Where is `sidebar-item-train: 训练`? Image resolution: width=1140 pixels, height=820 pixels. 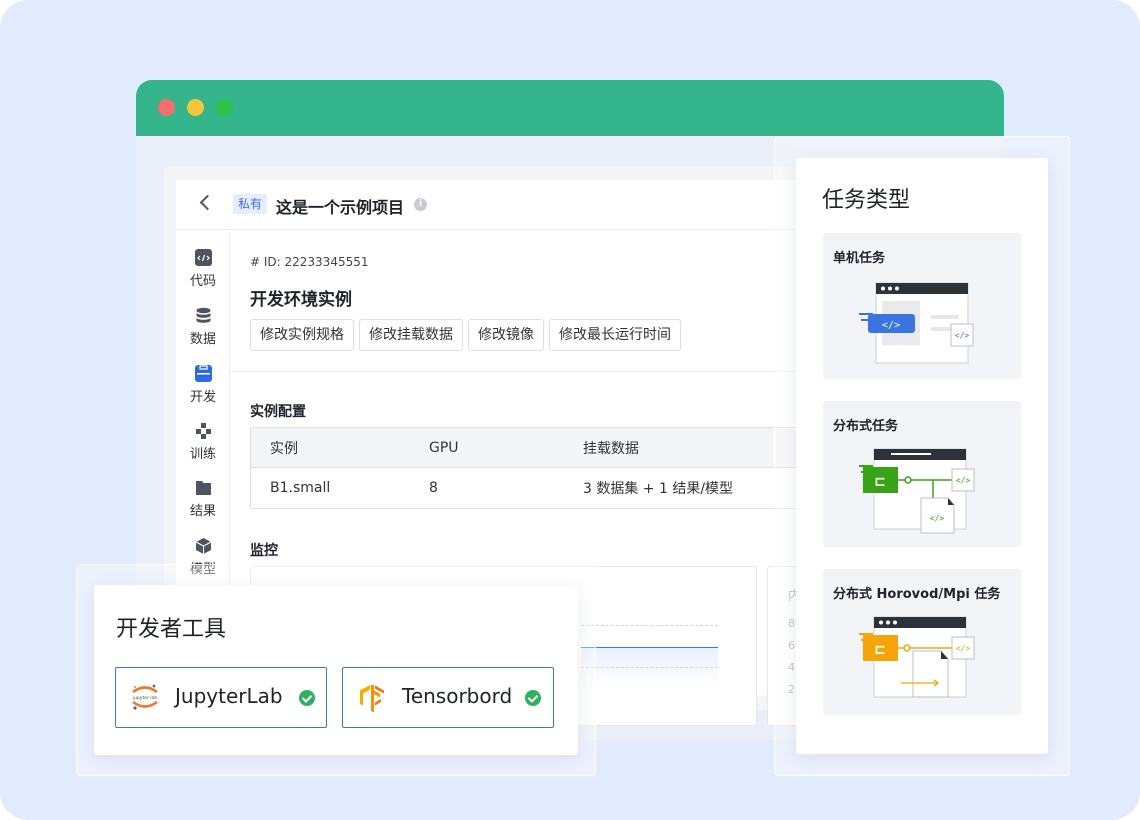 sidebar-item-train: 训练 is located at coordinates (203, 442).